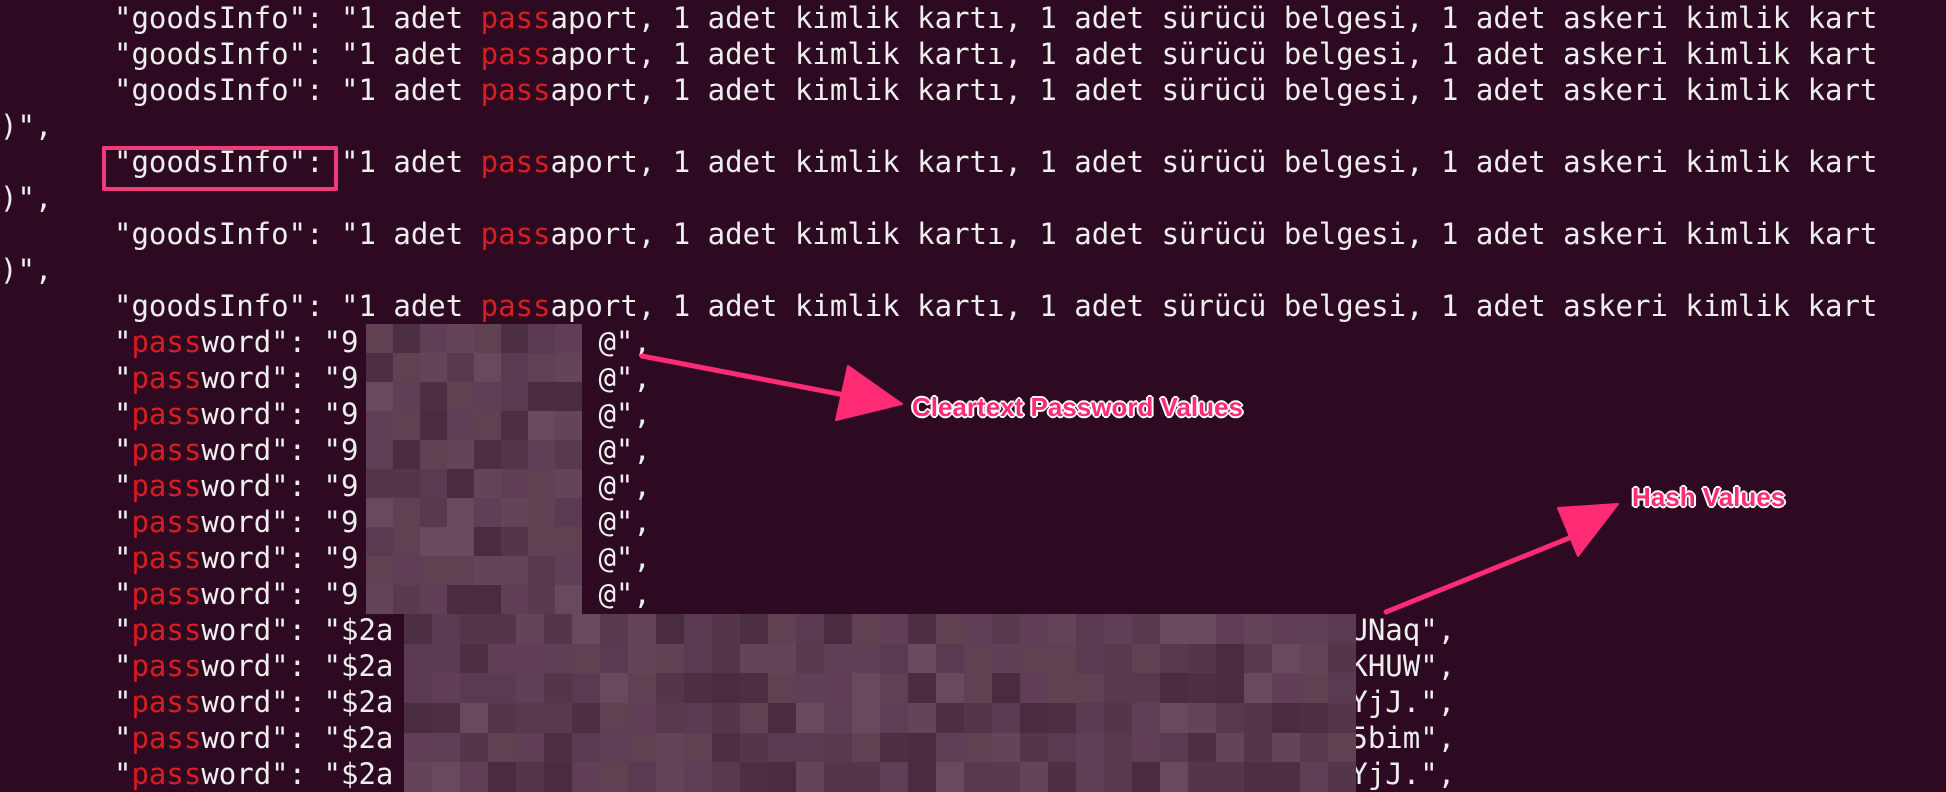 This screenshot has width=1946, height=792. What do you see at coordinates (771, 387) in the screenshot?
I see `arrow-cleartext` at bounding box center [771, 387].